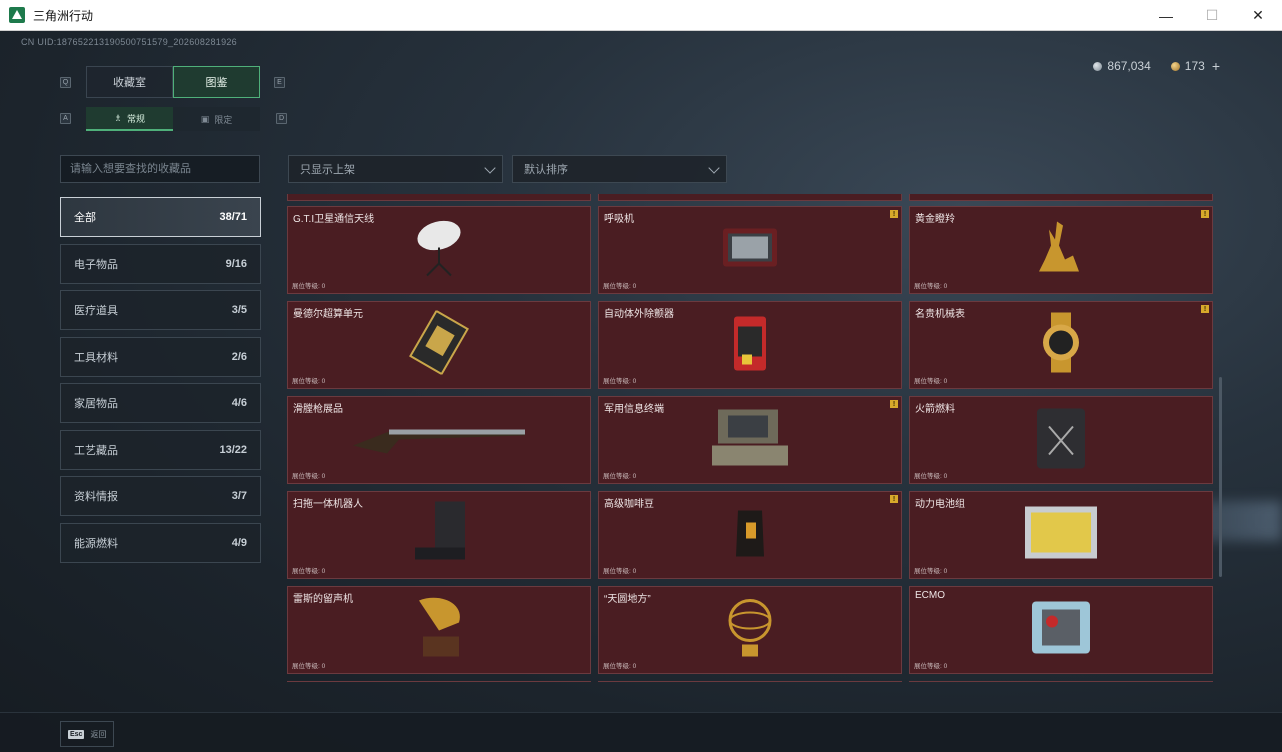 The image size is (1282, 752). Describe the element at coordinates (281, 118) in the screenshot. I see `key-hint-d: D` at that location.